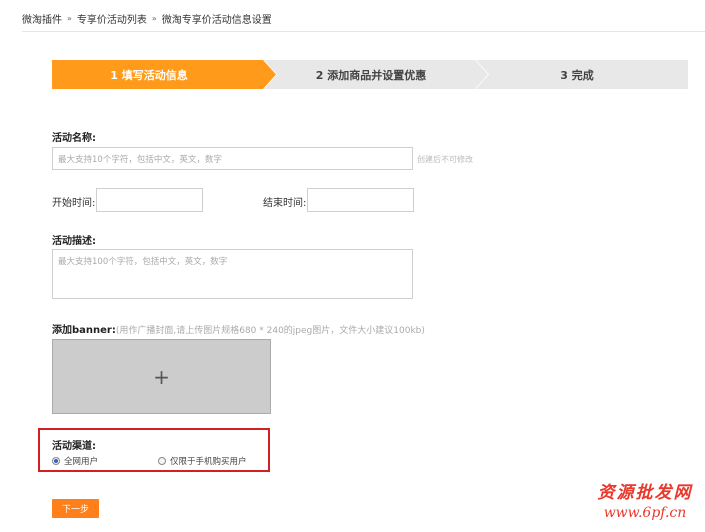  I want to click on activity-channel-label: 活动渠道:, so click(74, 446).